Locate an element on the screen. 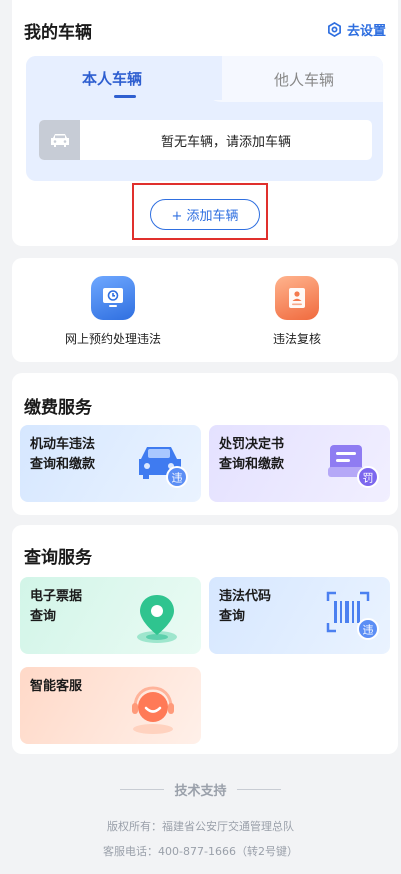 The width and height of the screenshot is (401, 874). footer-copyright: 版权所有：福建省公安厅交通管理总队 is located at coordinates (200, 826).